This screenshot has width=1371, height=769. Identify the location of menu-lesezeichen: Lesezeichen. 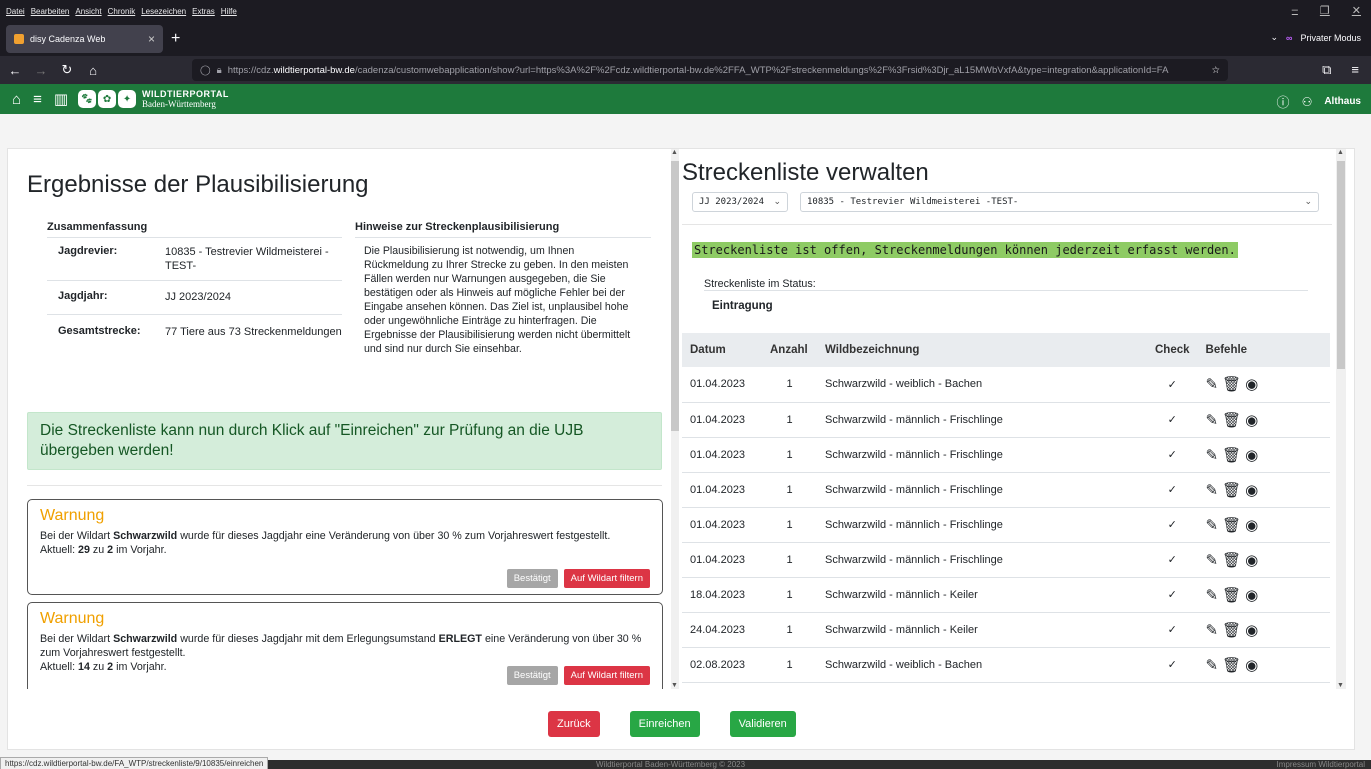
(163, 11).